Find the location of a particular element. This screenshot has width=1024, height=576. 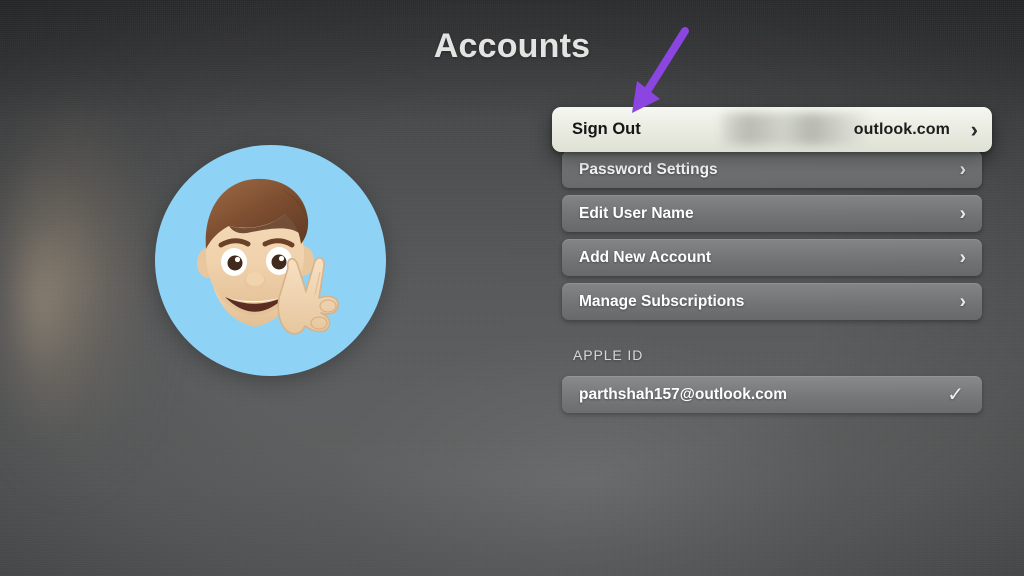

apple-id-account-row: parthshah157@outlook.com ✓ is located at coordinates (772, 394).